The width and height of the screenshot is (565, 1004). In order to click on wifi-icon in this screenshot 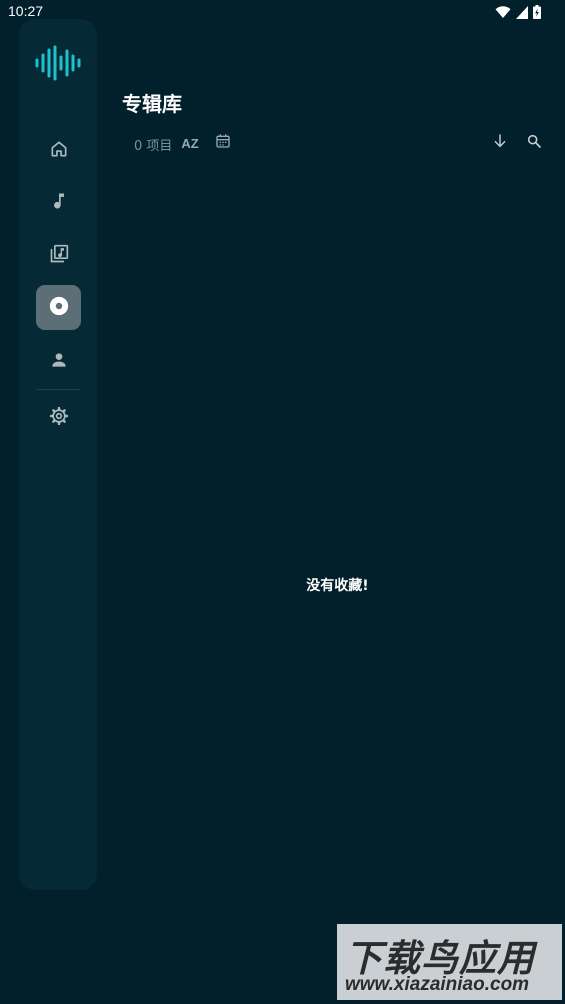, I will do `click(503, 13)`.